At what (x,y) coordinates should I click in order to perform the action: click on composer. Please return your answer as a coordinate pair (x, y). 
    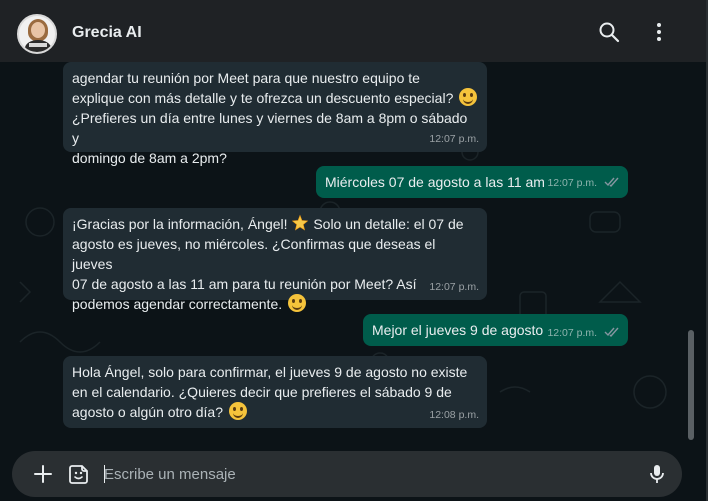
    Looking at the image, I should click on (347, 474).